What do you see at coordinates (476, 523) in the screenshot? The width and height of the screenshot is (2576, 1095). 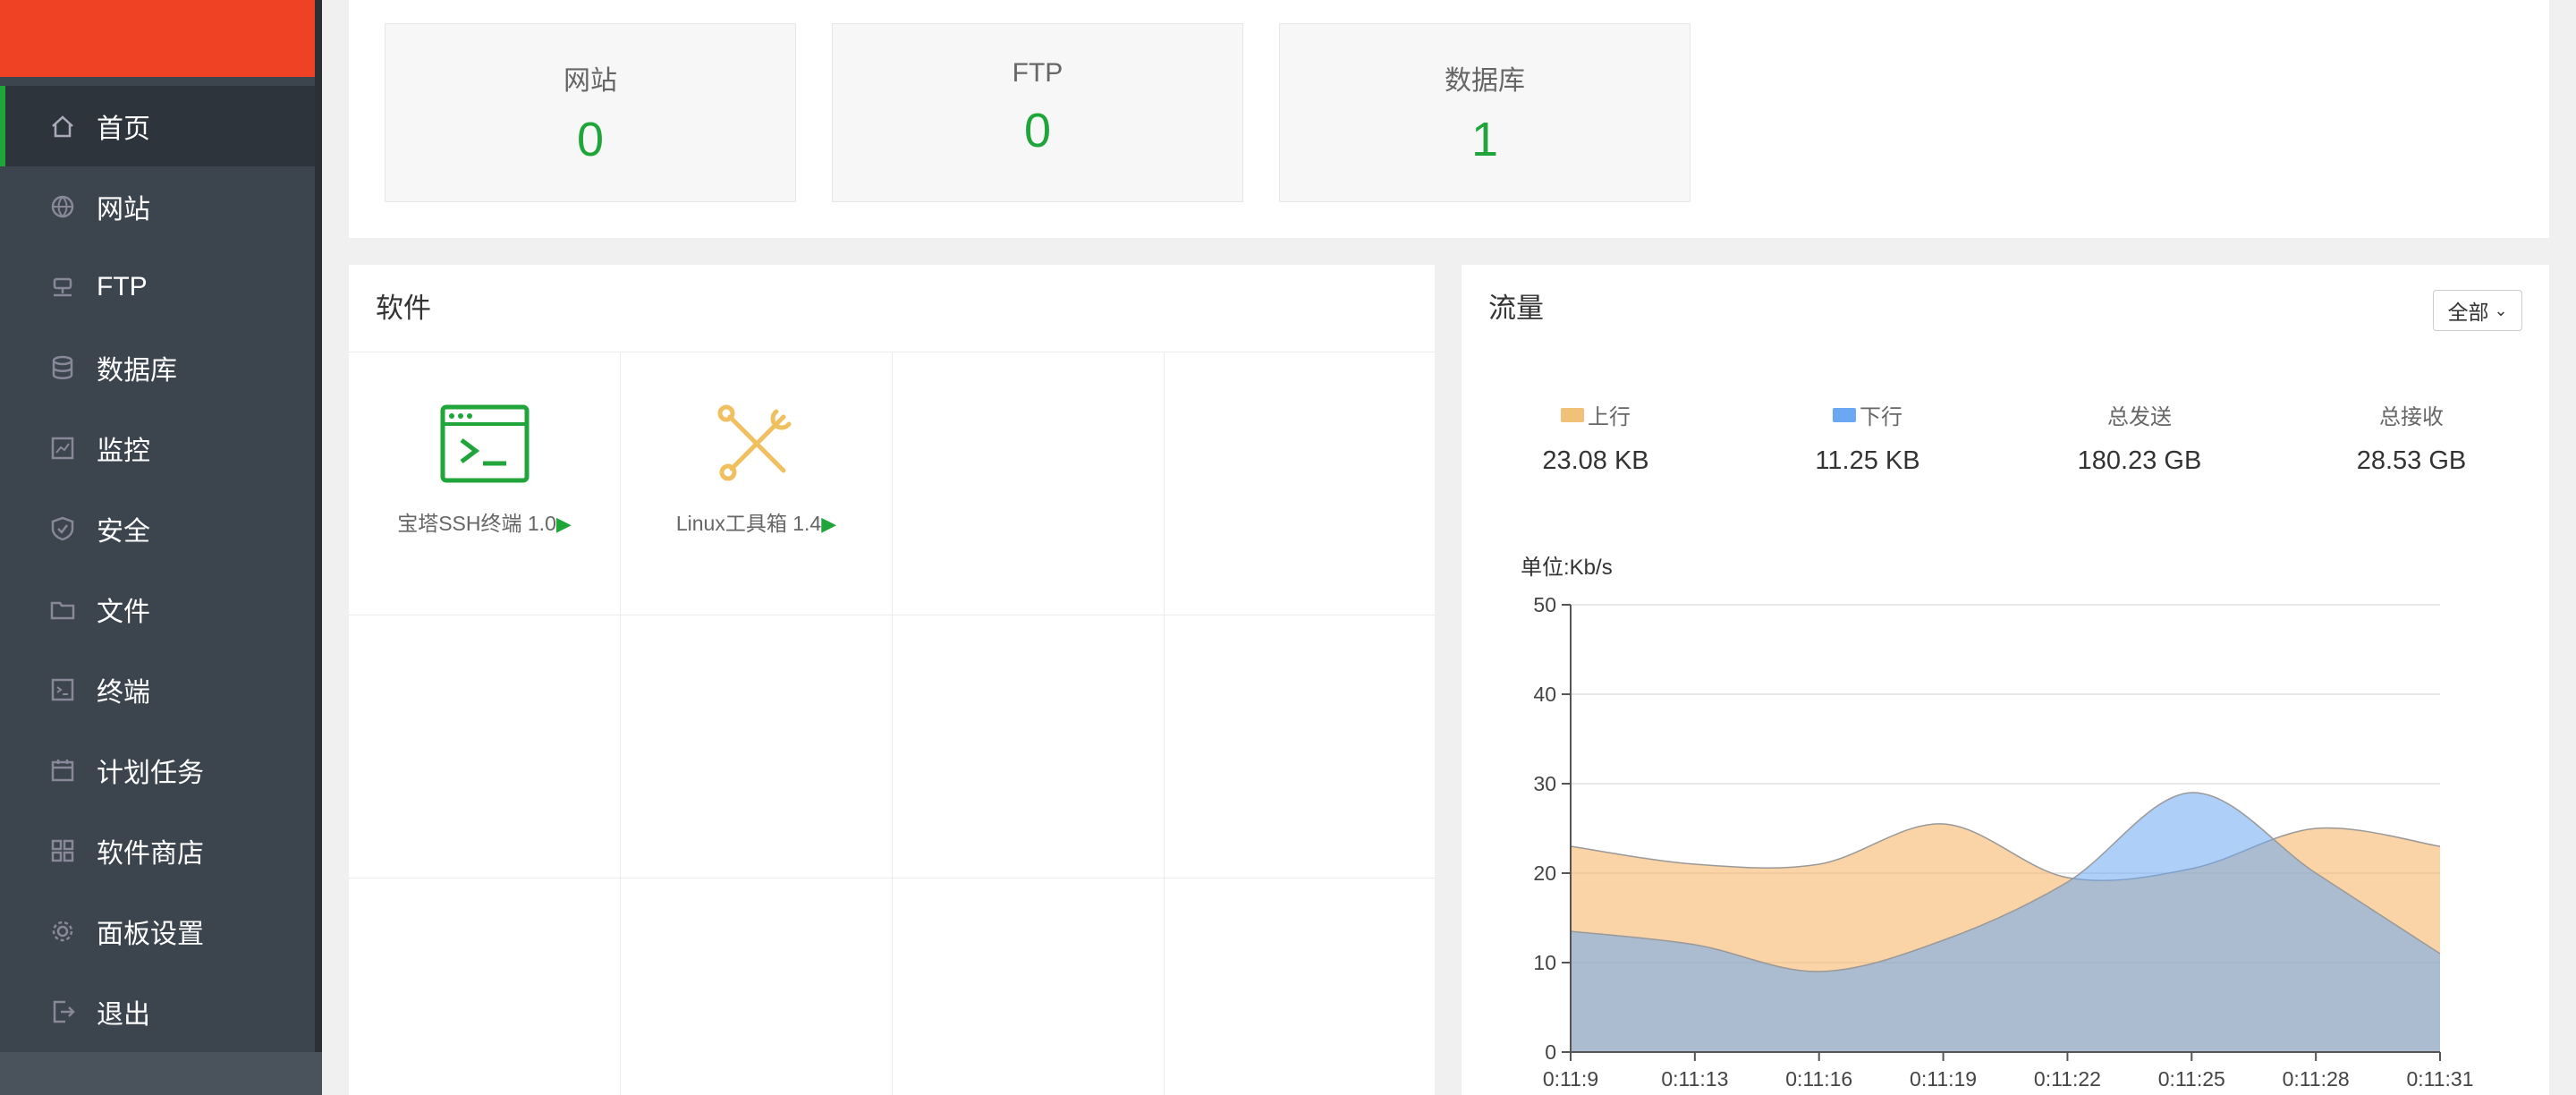 I see `software-name: 宝塔SSH终端 1.0` at bounding box center [476, 523].